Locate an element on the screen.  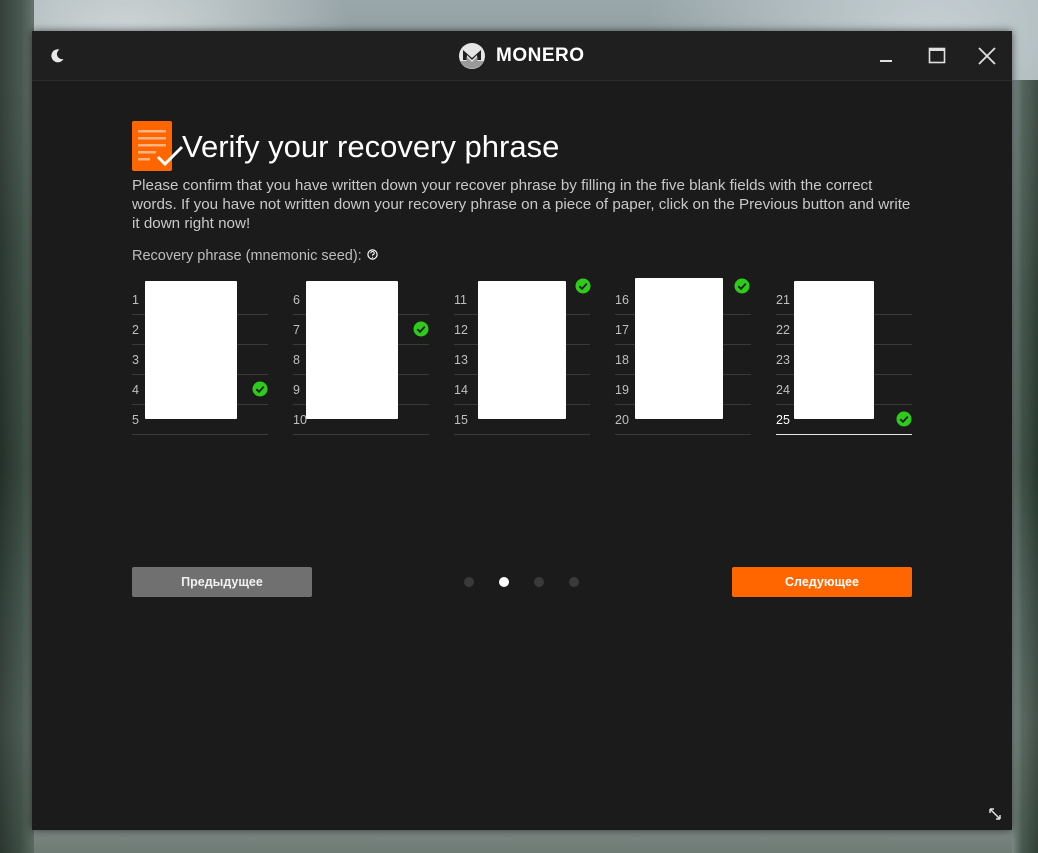
page-header is located at coordinates (158, 147).